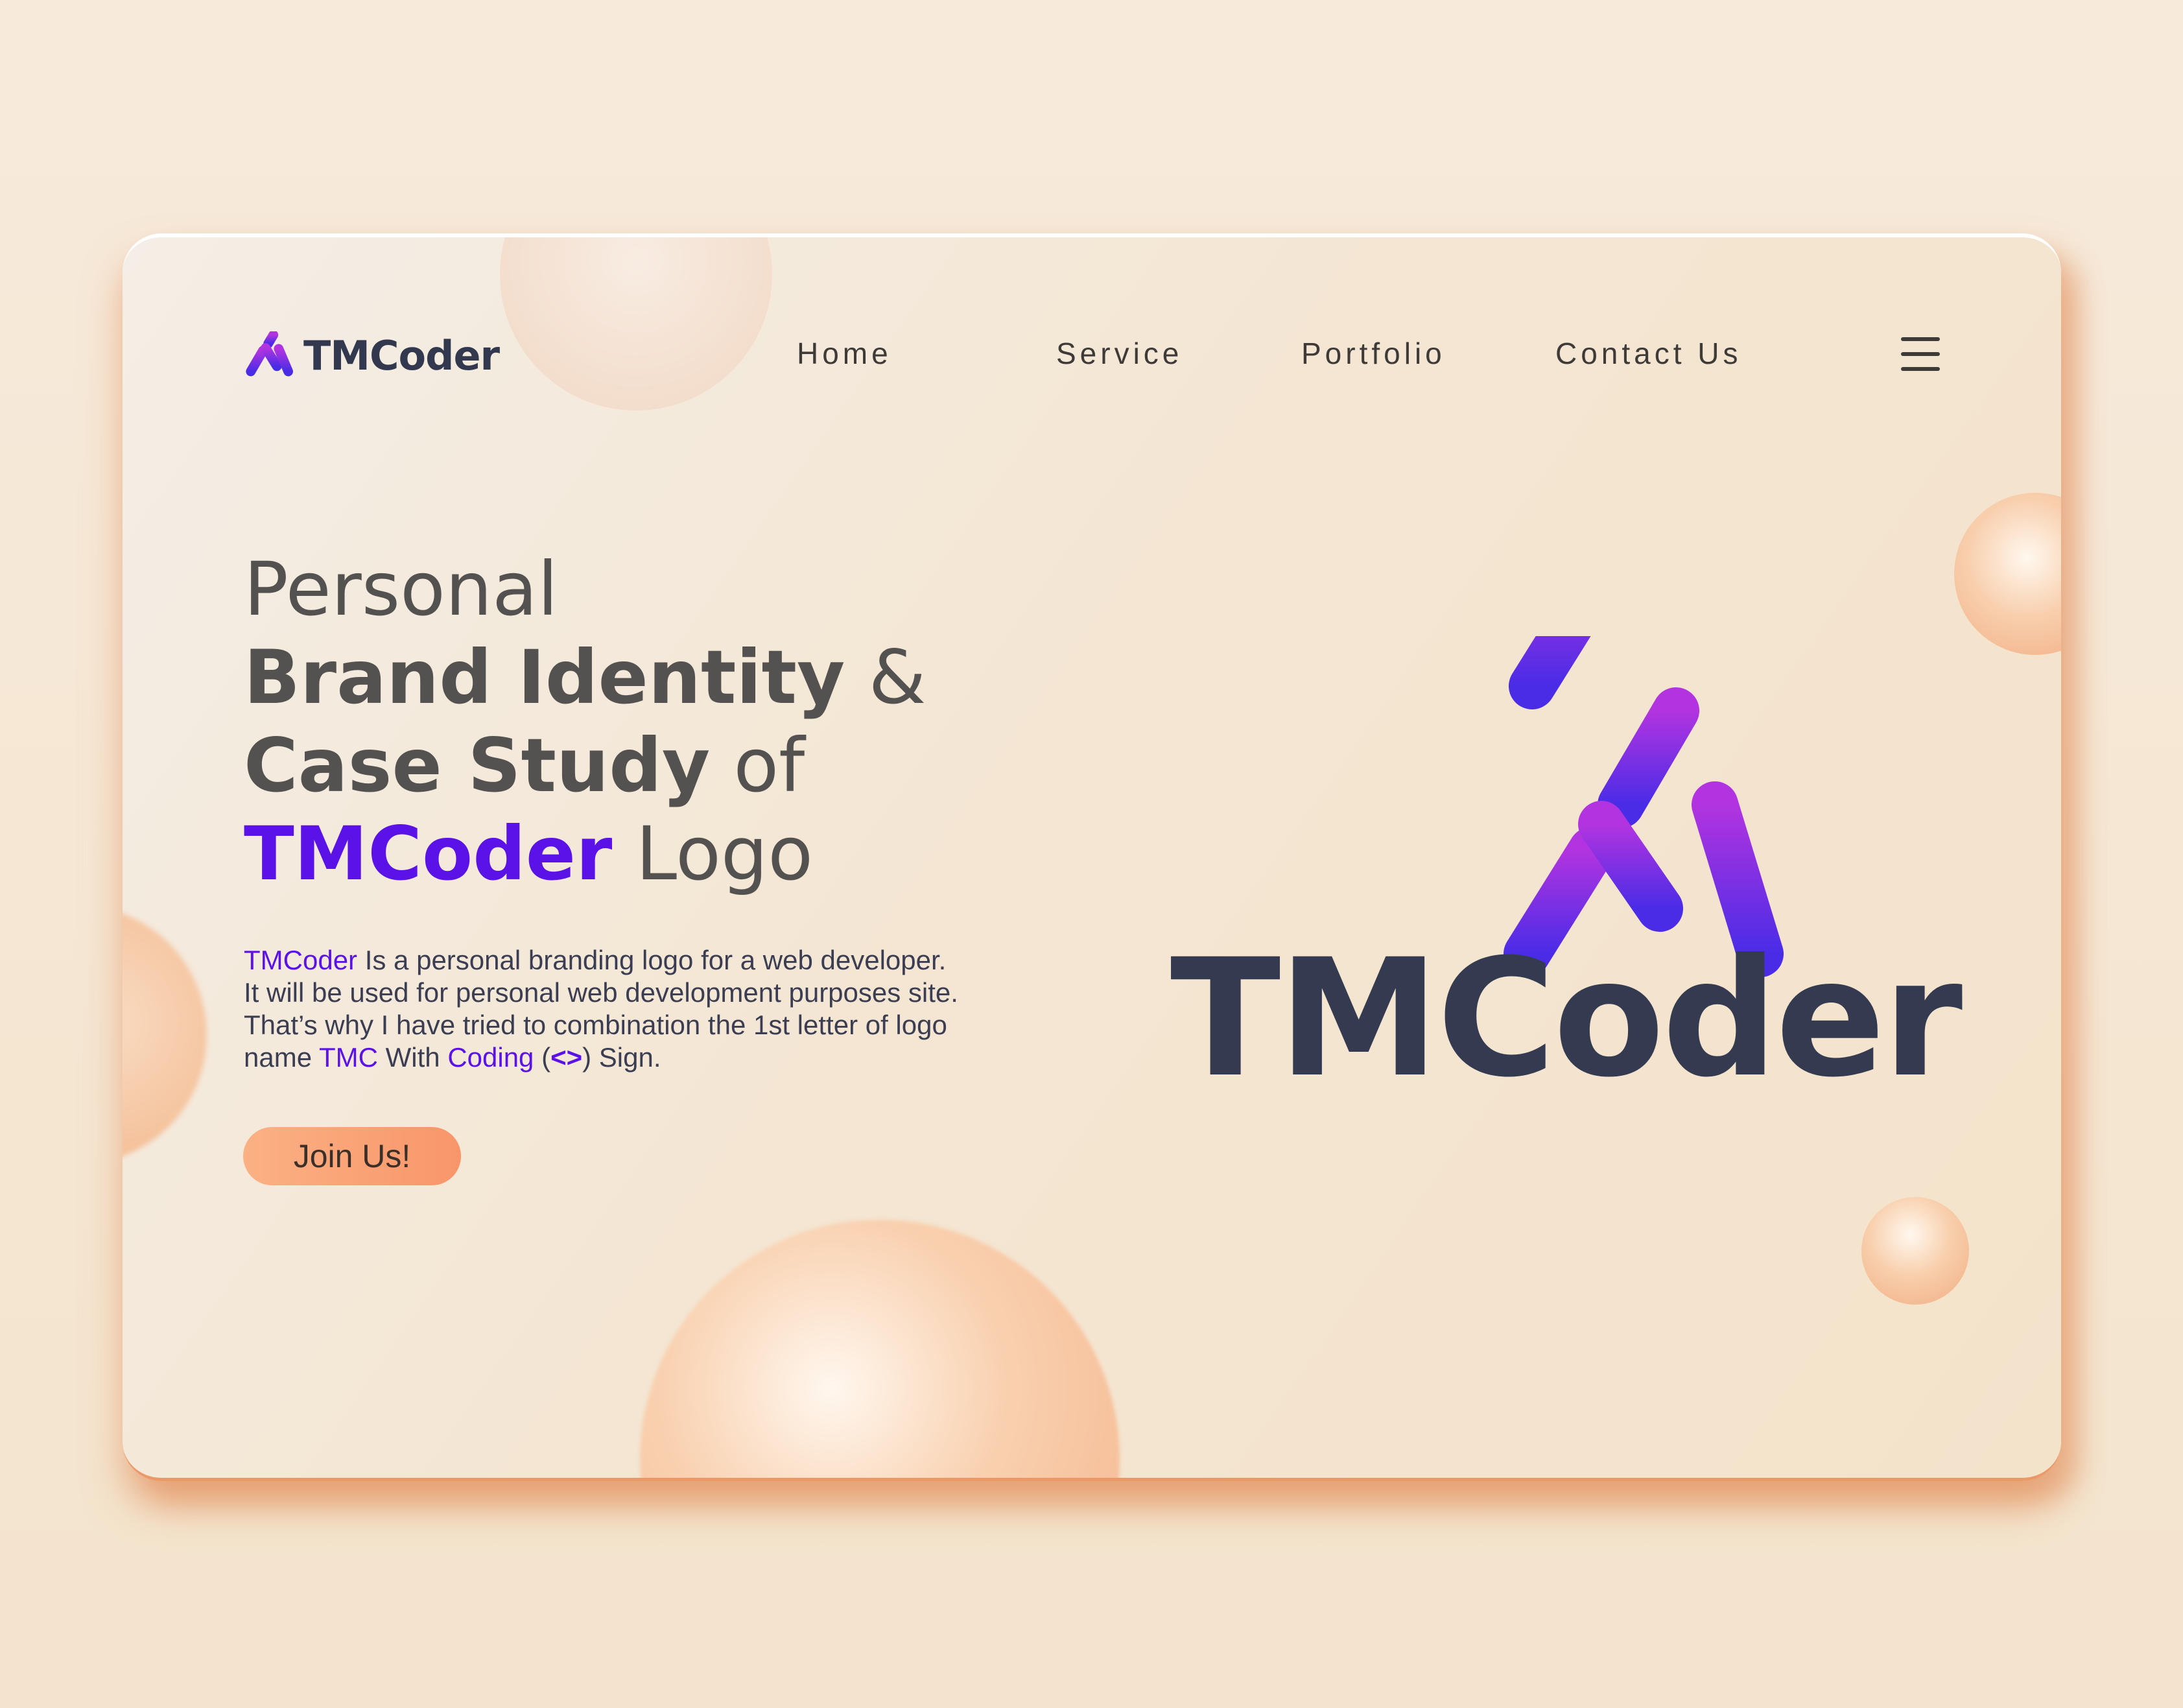 The width and height of the screenshot is (2183, 1708). I want to click on tmcoder-logo-icon, so click(270, 354).